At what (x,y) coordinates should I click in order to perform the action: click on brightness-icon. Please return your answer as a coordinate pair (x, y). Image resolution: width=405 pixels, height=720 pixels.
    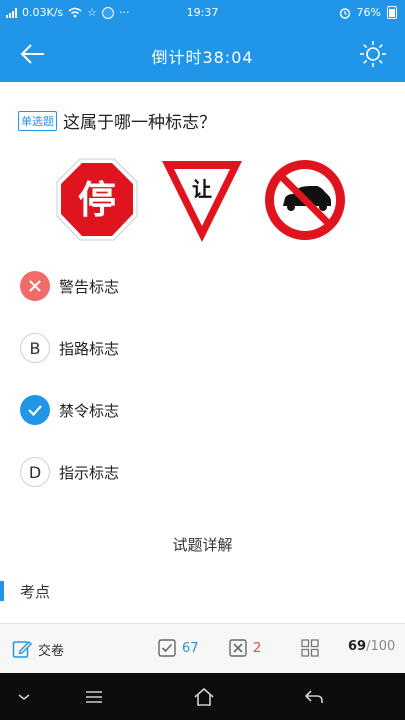
    Looking at the image, I should click on (373, 54).